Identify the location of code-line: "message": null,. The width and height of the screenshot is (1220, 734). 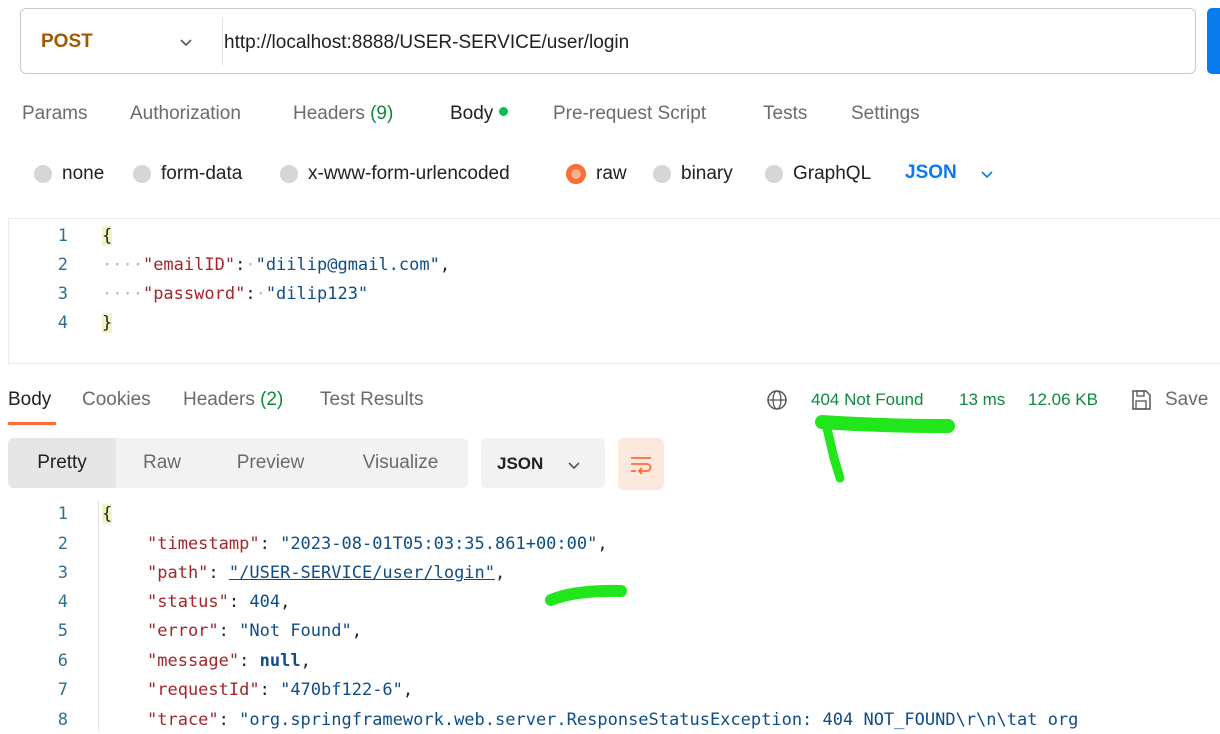
(229, 661).